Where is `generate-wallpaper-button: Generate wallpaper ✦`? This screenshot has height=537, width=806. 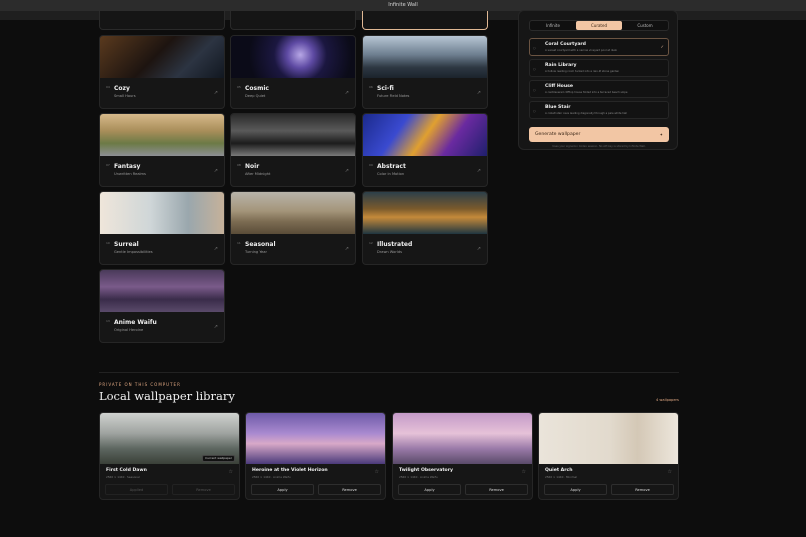
generate-wallpaper-button: Generate wallpaper ✦ is located at coordinates (599, 134).